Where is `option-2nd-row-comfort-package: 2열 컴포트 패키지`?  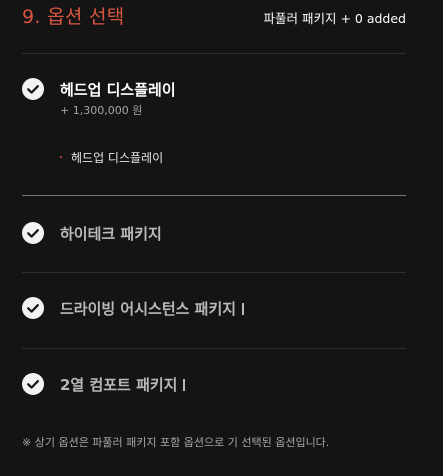
option-2nd-row-comfort-package: 2열 컴포트 패키지 is located at coordinates (214, 385).